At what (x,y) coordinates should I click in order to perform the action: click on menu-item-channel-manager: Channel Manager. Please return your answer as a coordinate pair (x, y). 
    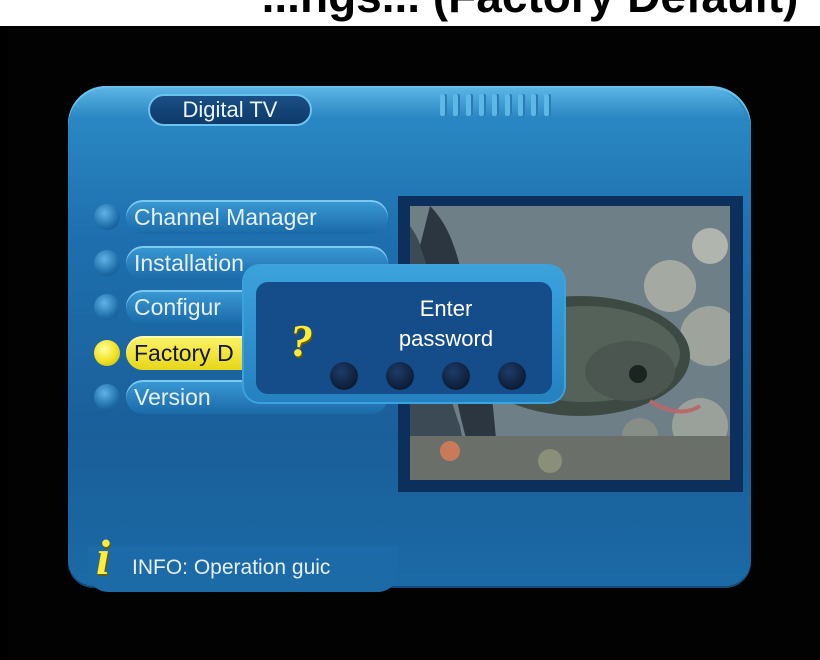
    Looking at the image, I should click on (244, 217).